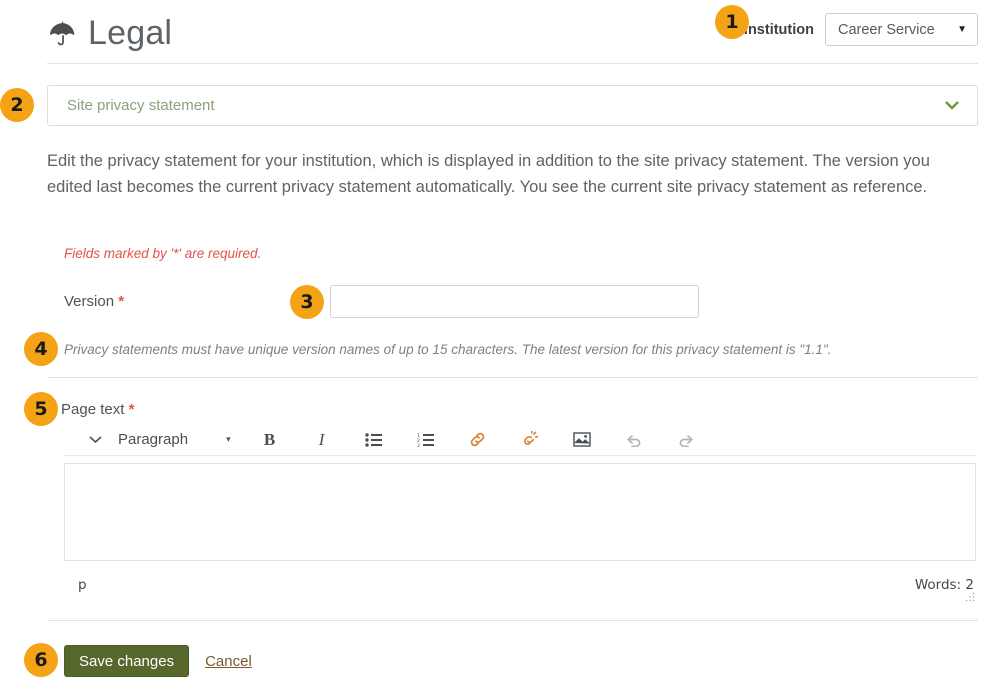 Image resolution: width=997 pixels, height=683 pixels. Describe the element at coordinates (426, 440) in the screenshot. I see `numbered-list-icon: 1 2 3` at that location.